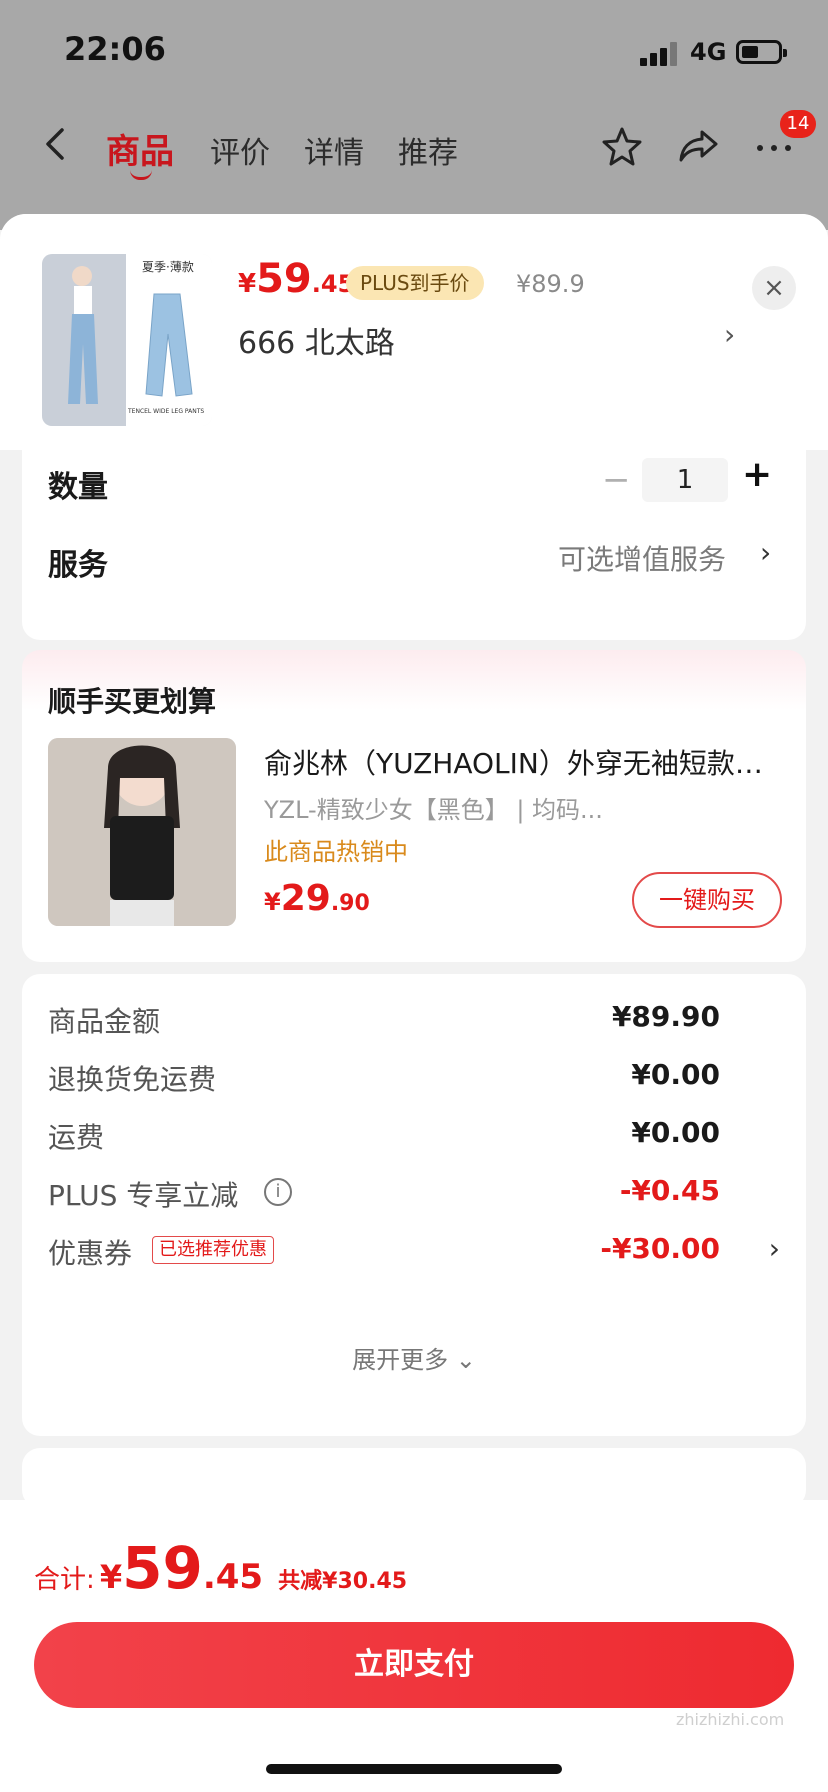 This screenshot has height=1792, width=828. What do you see at coordinates (708, 52) in the screenshot?
I see `network-type: 4G` at bounding box center [708, 52].